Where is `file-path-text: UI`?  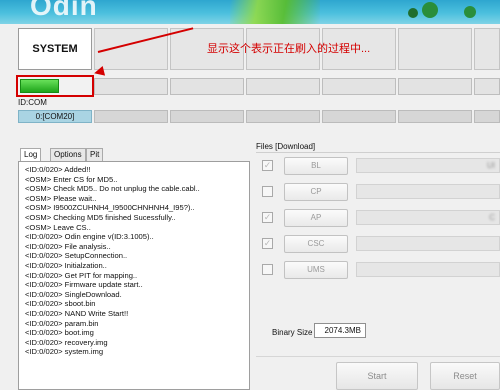
file-path-text: UI is located at coordinates (491, 165).